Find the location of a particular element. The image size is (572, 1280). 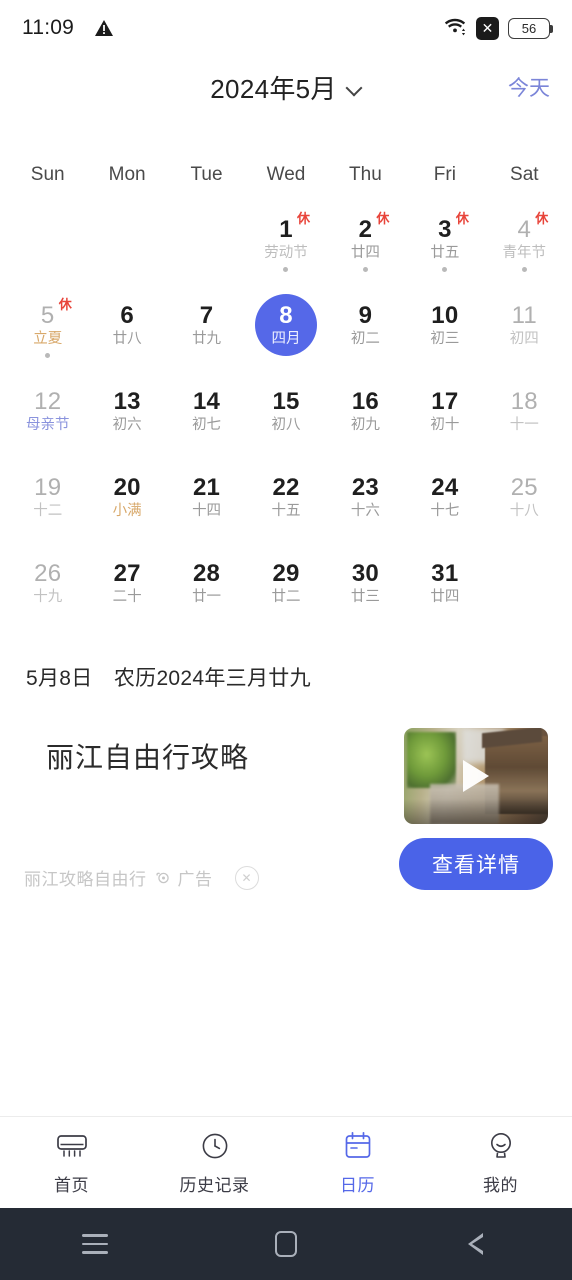

status-time: 11:09 is located at coordinates (48, 27).